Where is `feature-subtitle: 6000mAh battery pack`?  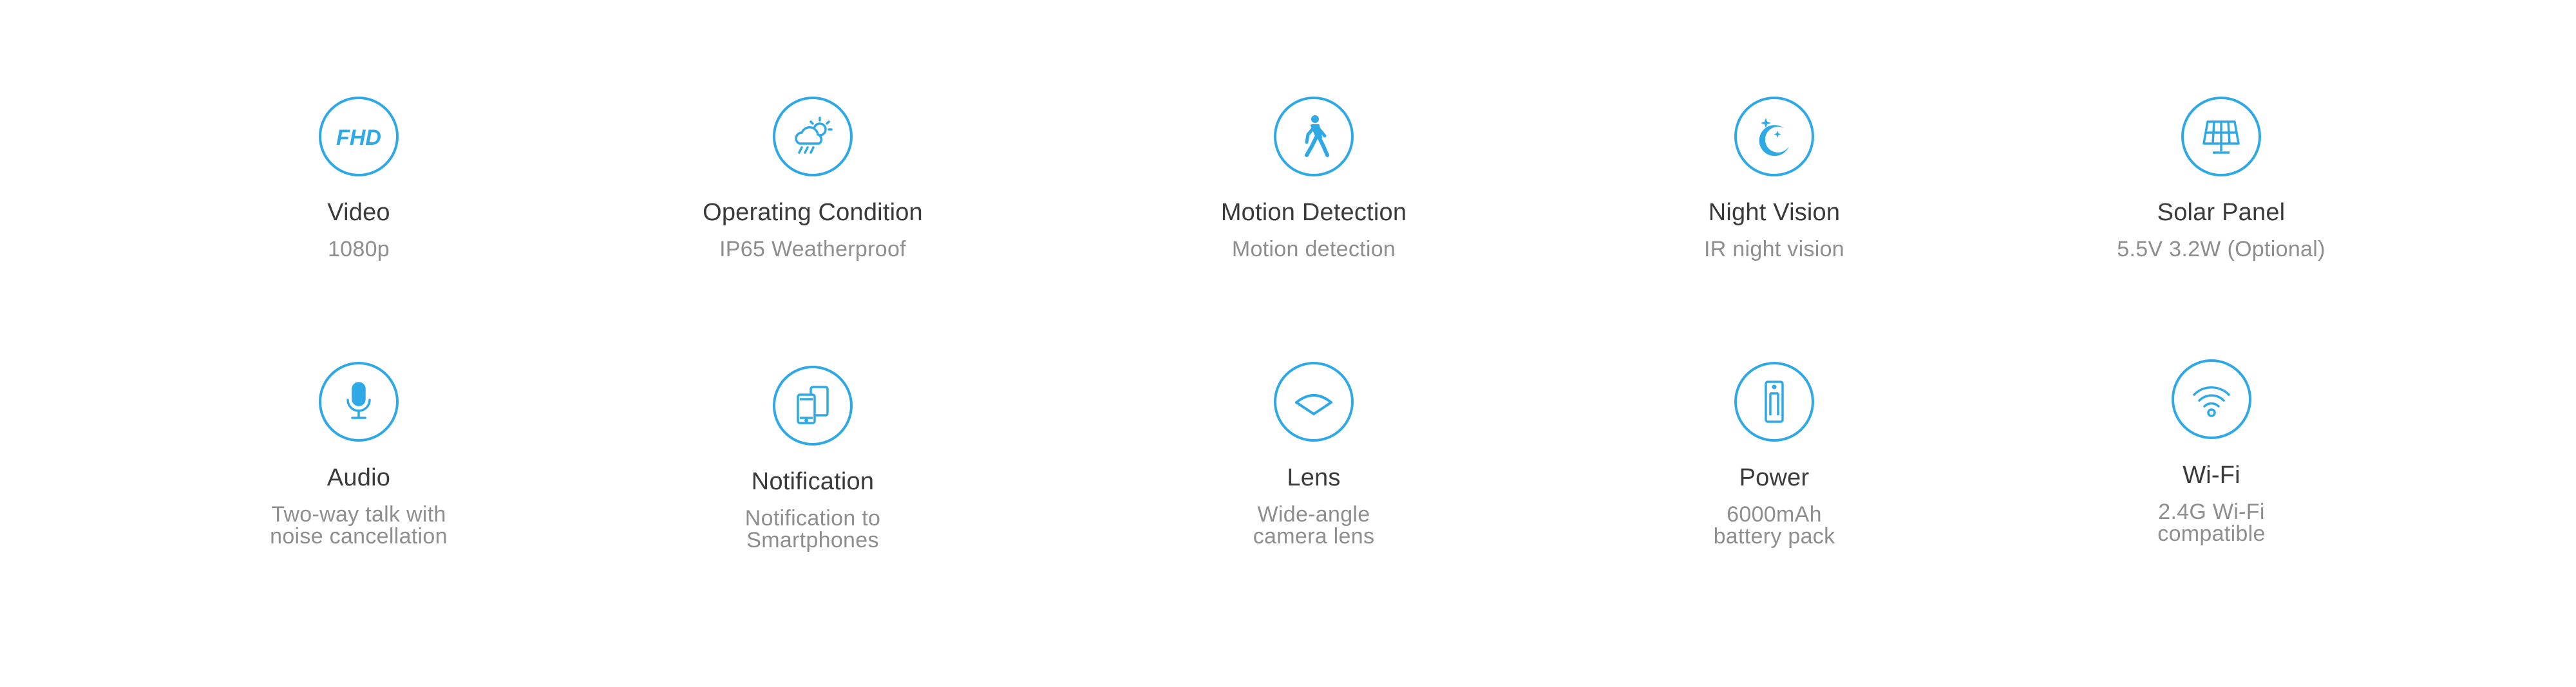
feature-subtitle: 6000mAh battery pack is located at coordinates (1774, 525).